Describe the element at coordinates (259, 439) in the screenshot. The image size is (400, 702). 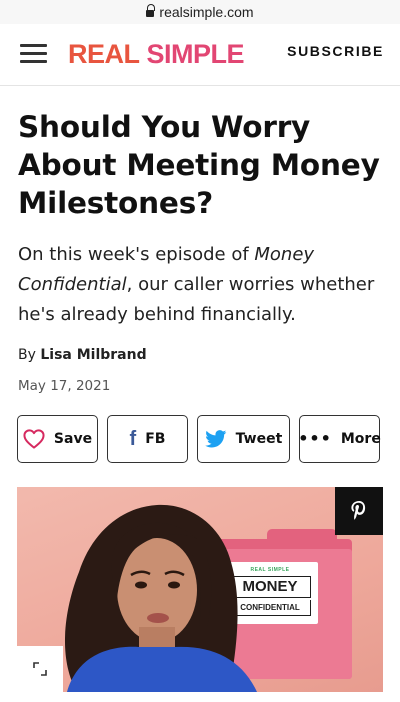
I see `tweet-label: Tweet` at that location.